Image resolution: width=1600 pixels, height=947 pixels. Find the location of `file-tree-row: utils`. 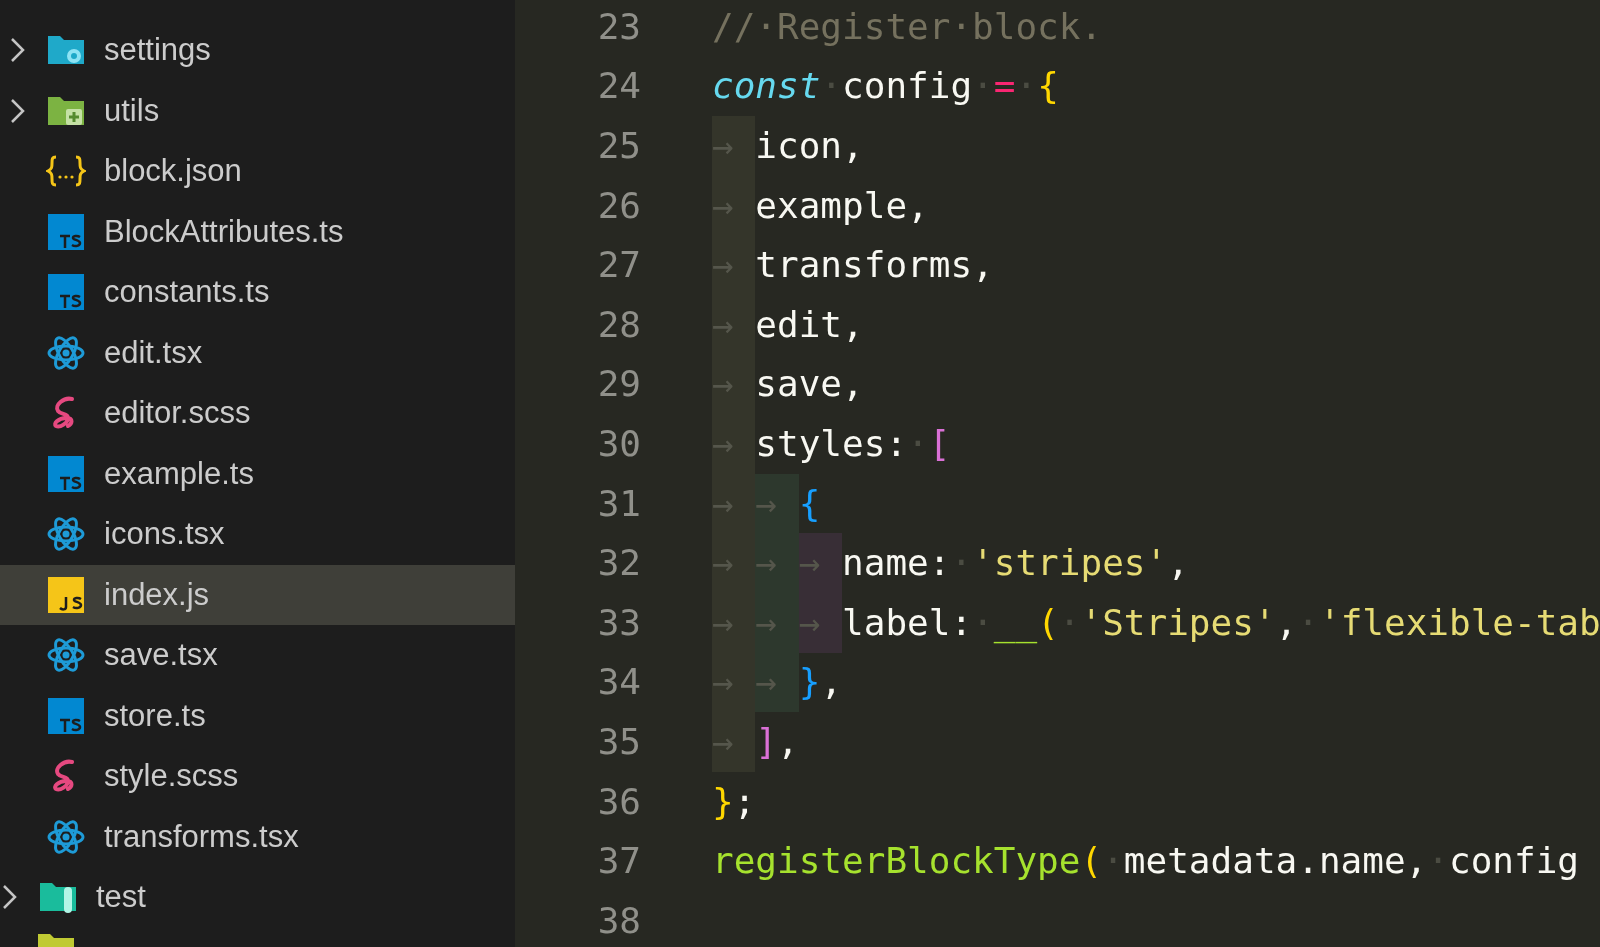

file-tree-row: utils is located at coordinates (257, 110).